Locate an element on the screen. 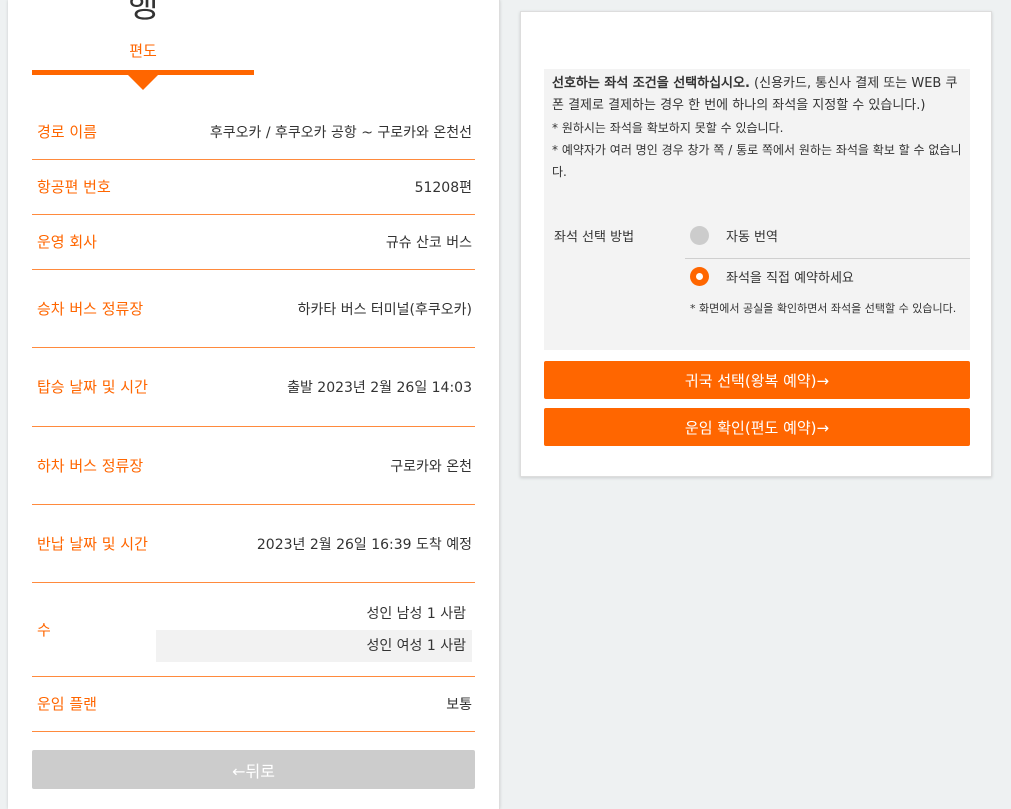 The height and width of the screenshot is (809, 1011). return-value: 2023년 2월 26일 16:39 도착 예정 is located at coordinates (364, 544).